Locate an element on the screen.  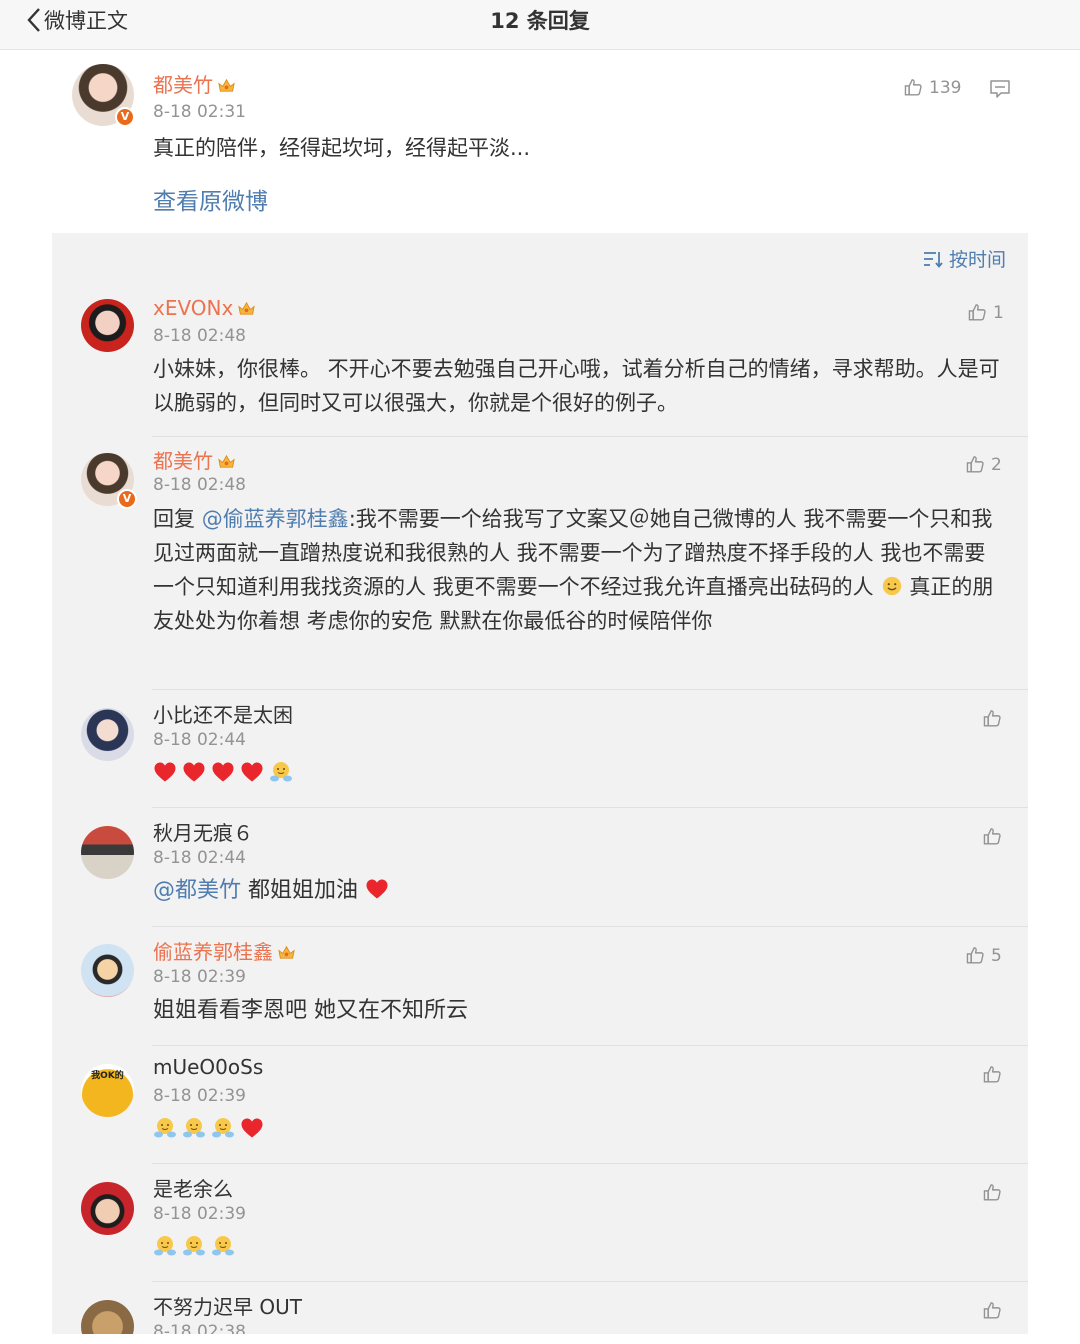
post-like-button: 139 is located at coordinates (932, 87).